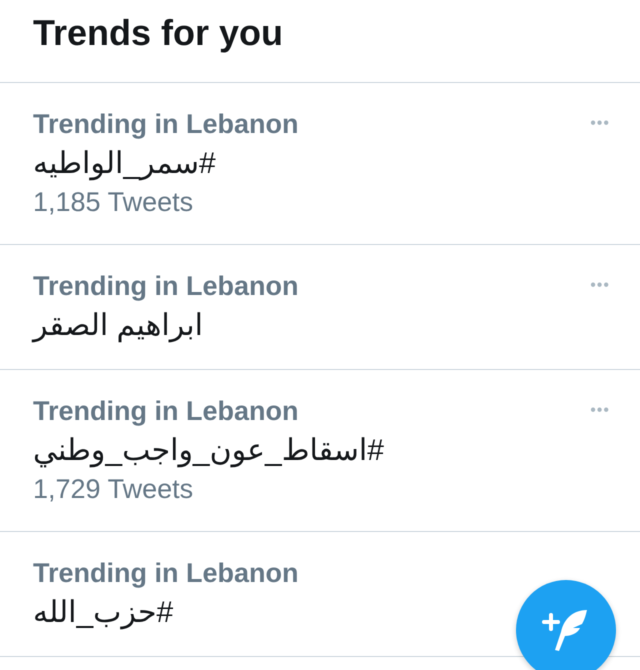 This screenshot has width=640, height=670. Describe the element at coordinates (208, 450) in the screenshot. I see `trend-topic: #اسقاط_عون_واجب_وطني` at that location.